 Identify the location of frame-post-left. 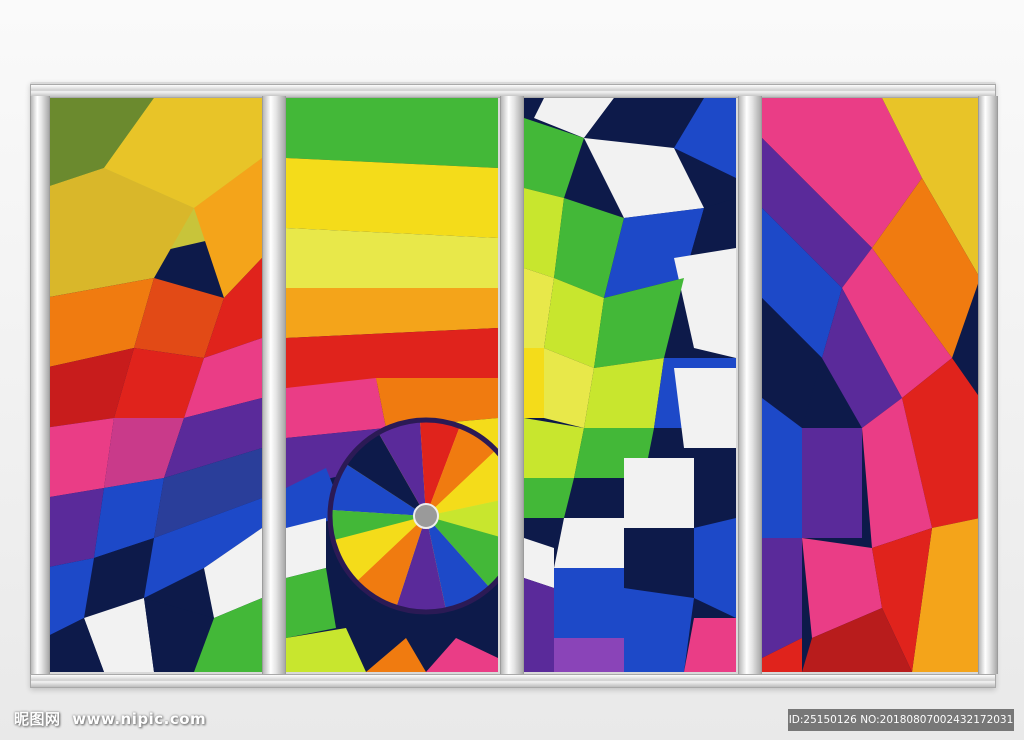
(40, 385).